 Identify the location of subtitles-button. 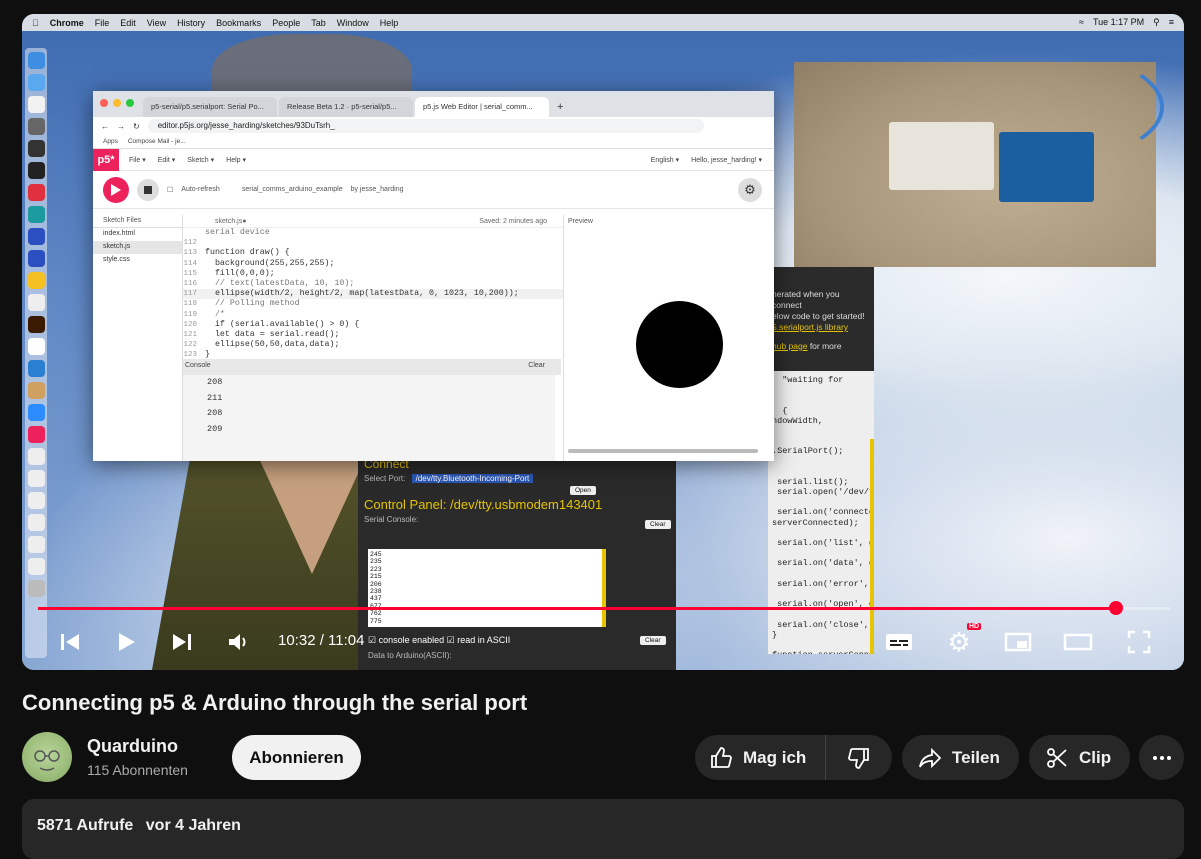
(899, 642).